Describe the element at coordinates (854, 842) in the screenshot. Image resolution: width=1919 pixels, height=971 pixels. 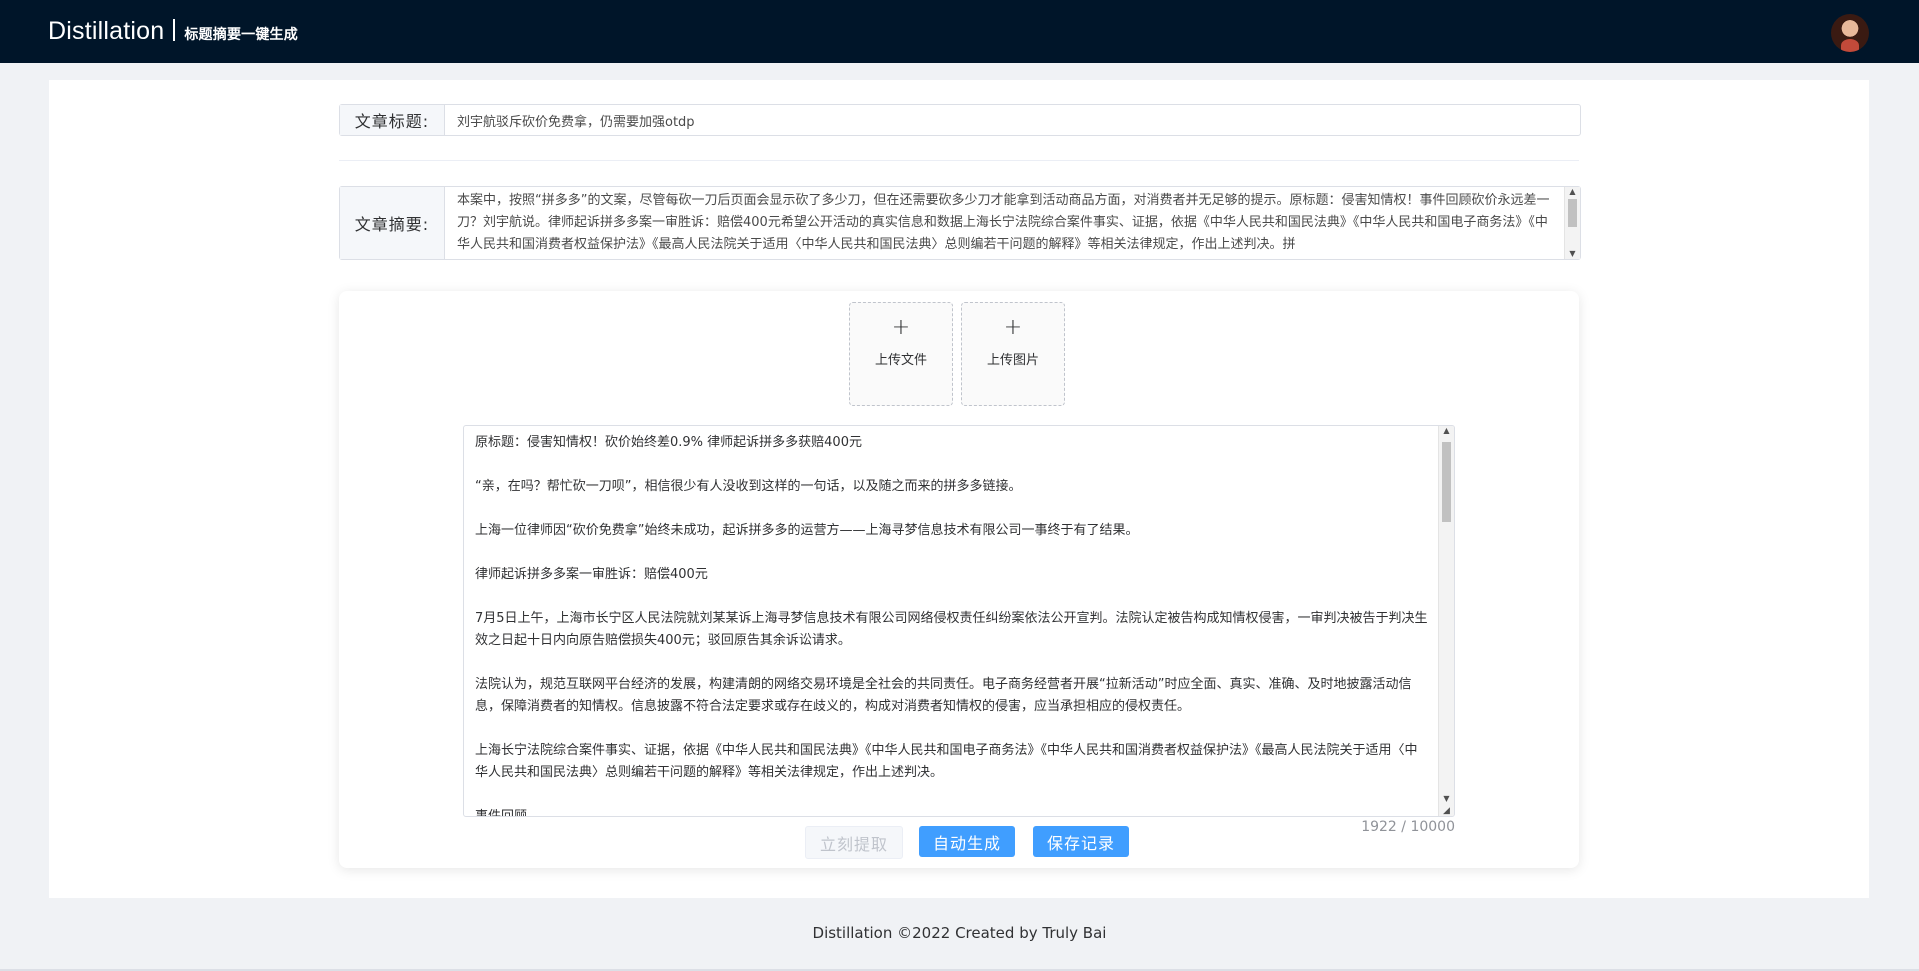
I see `extract-button: 立刻提取` at that location.